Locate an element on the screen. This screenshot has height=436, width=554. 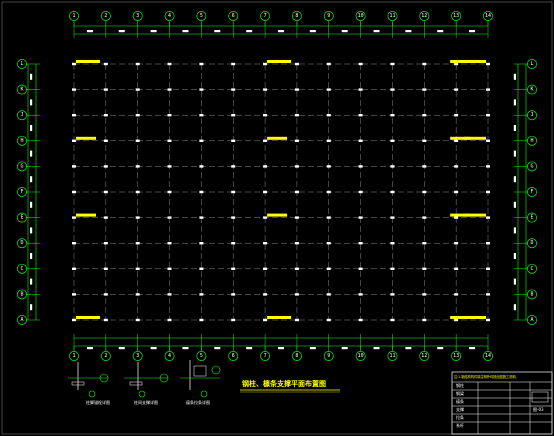
axis-label-right-D: D is located at coordinates (531, 243).